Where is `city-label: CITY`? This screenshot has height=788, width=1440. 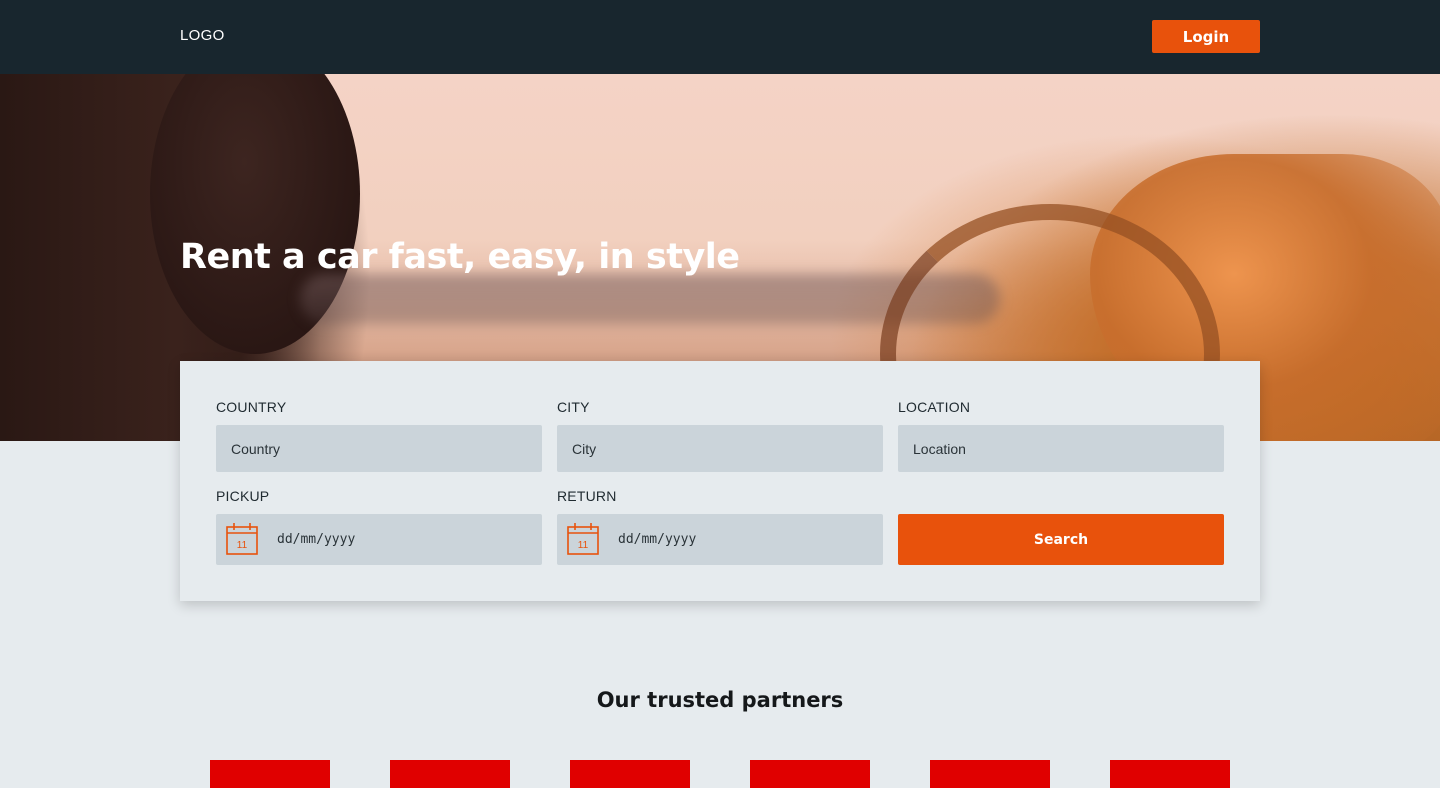 city-label: CITY is located at coordinates (573, 407).